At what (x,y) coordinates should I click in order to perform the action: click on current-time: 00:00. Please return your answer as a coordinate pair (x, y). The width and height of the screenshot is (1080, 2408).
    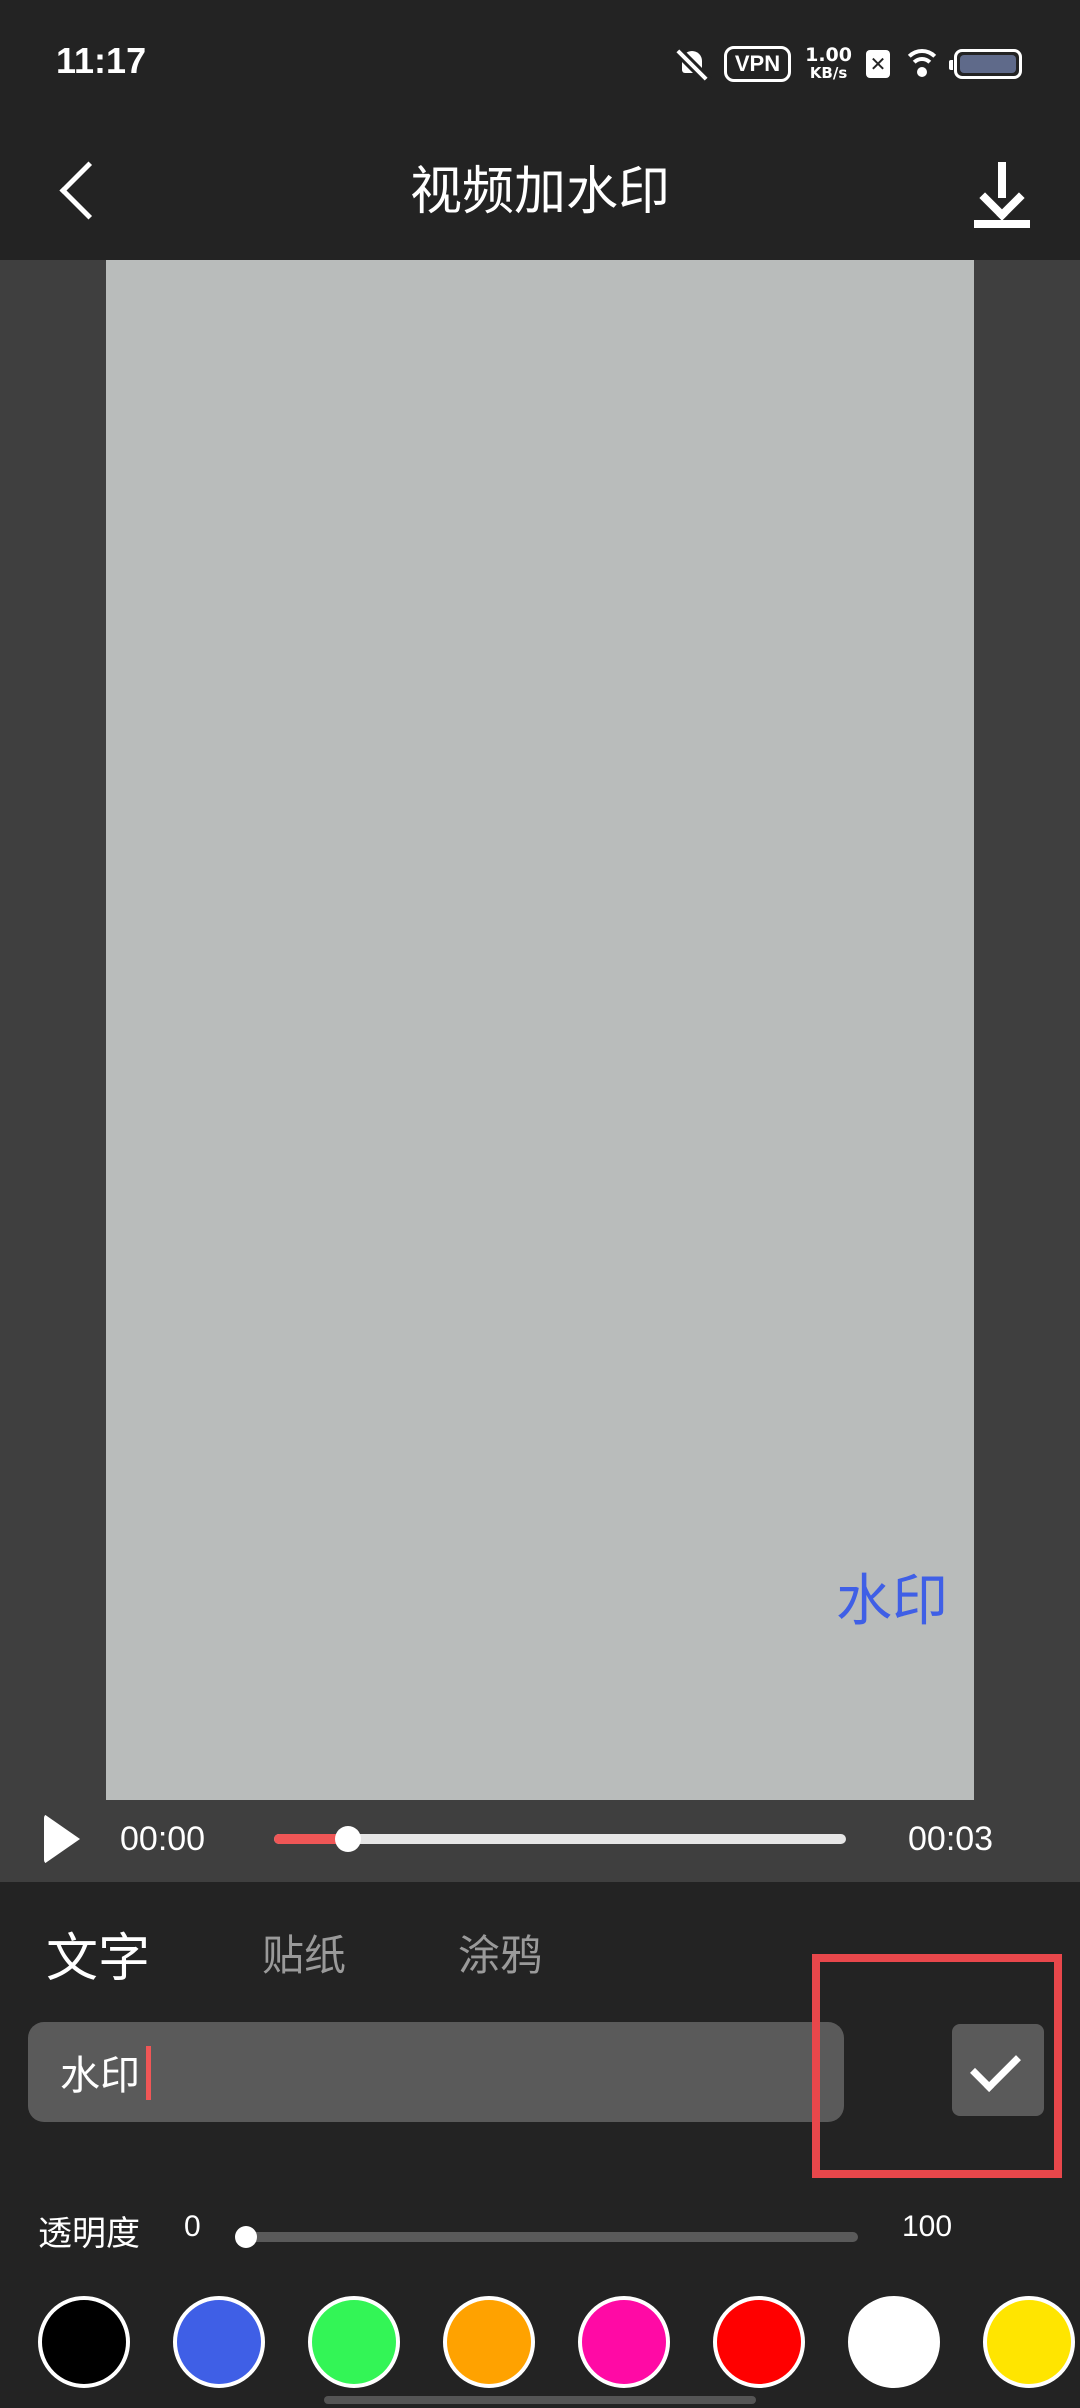
    Looking at the image, I should click on (163, 1839).